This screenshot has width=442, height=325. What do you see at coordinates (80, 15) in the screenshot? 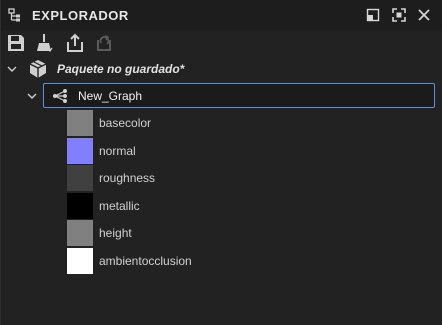
I see `panel-title: EXPLORADOR` at bounding box center [80, 15].